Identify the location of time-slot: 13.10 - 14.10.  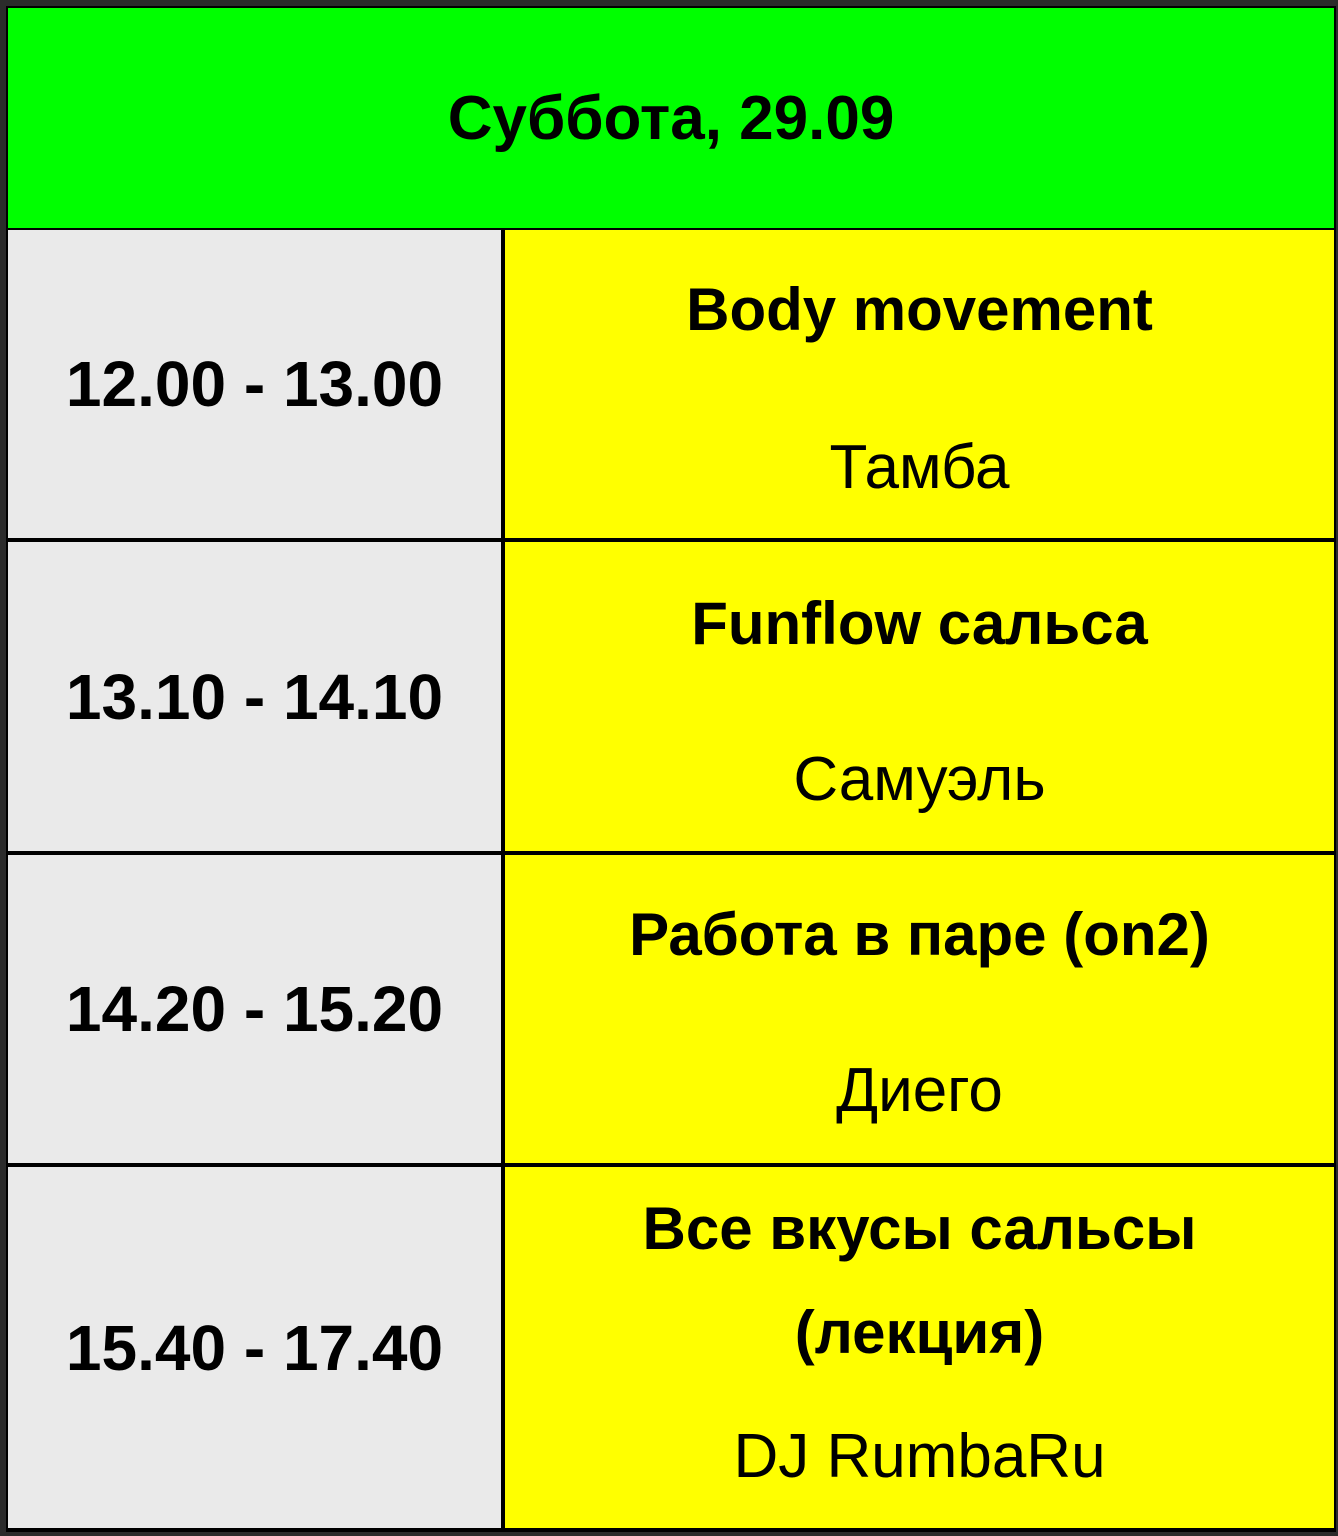
(254, 696).